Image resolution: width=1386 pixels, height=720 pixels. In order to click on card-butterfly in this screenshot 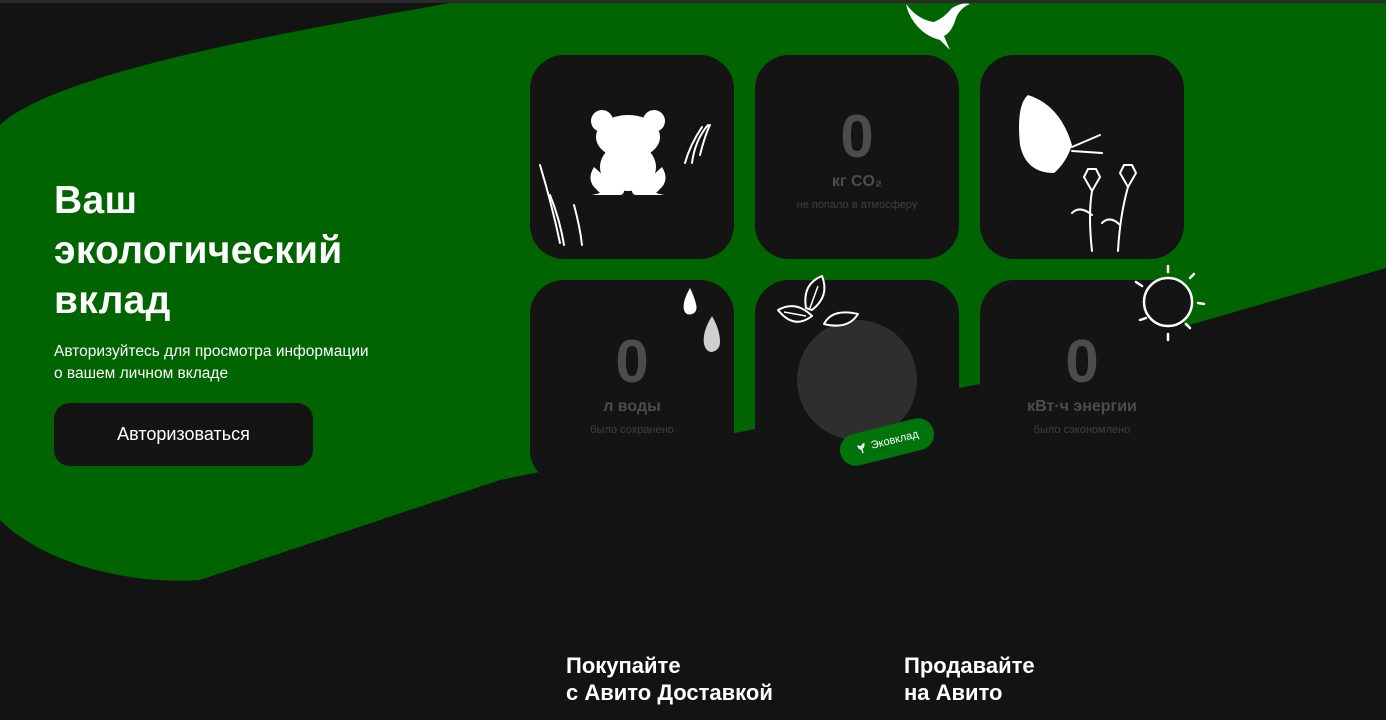, I will do `click(1082, 157)`.